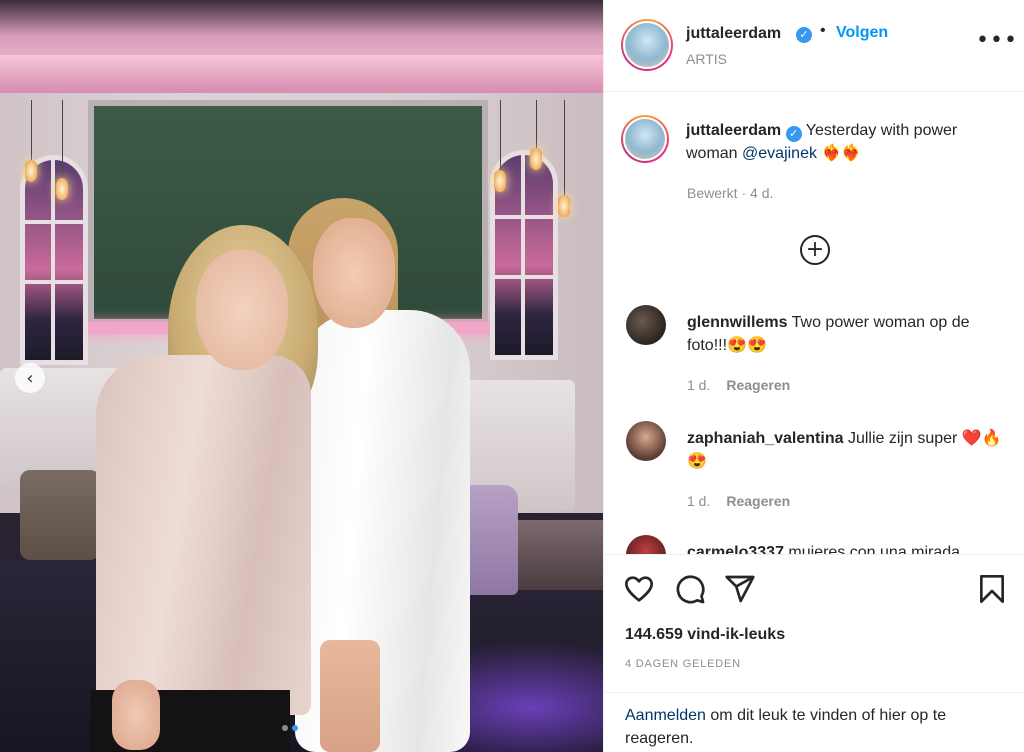 This screenshot has width=1024, height=752. I want to click on photo-person-left-hand, so click(136, 715).